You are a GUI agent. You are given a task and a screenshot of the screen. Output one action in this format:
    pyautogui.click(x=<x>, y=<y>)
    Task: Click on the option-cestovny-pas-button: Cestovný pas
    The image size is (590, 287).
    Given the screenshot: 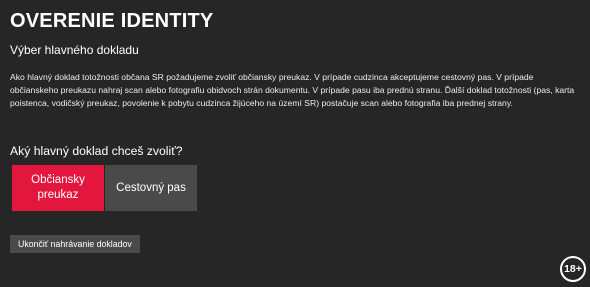 What is the action you would take?
    pyautogui.click(x=151, y=188)
    